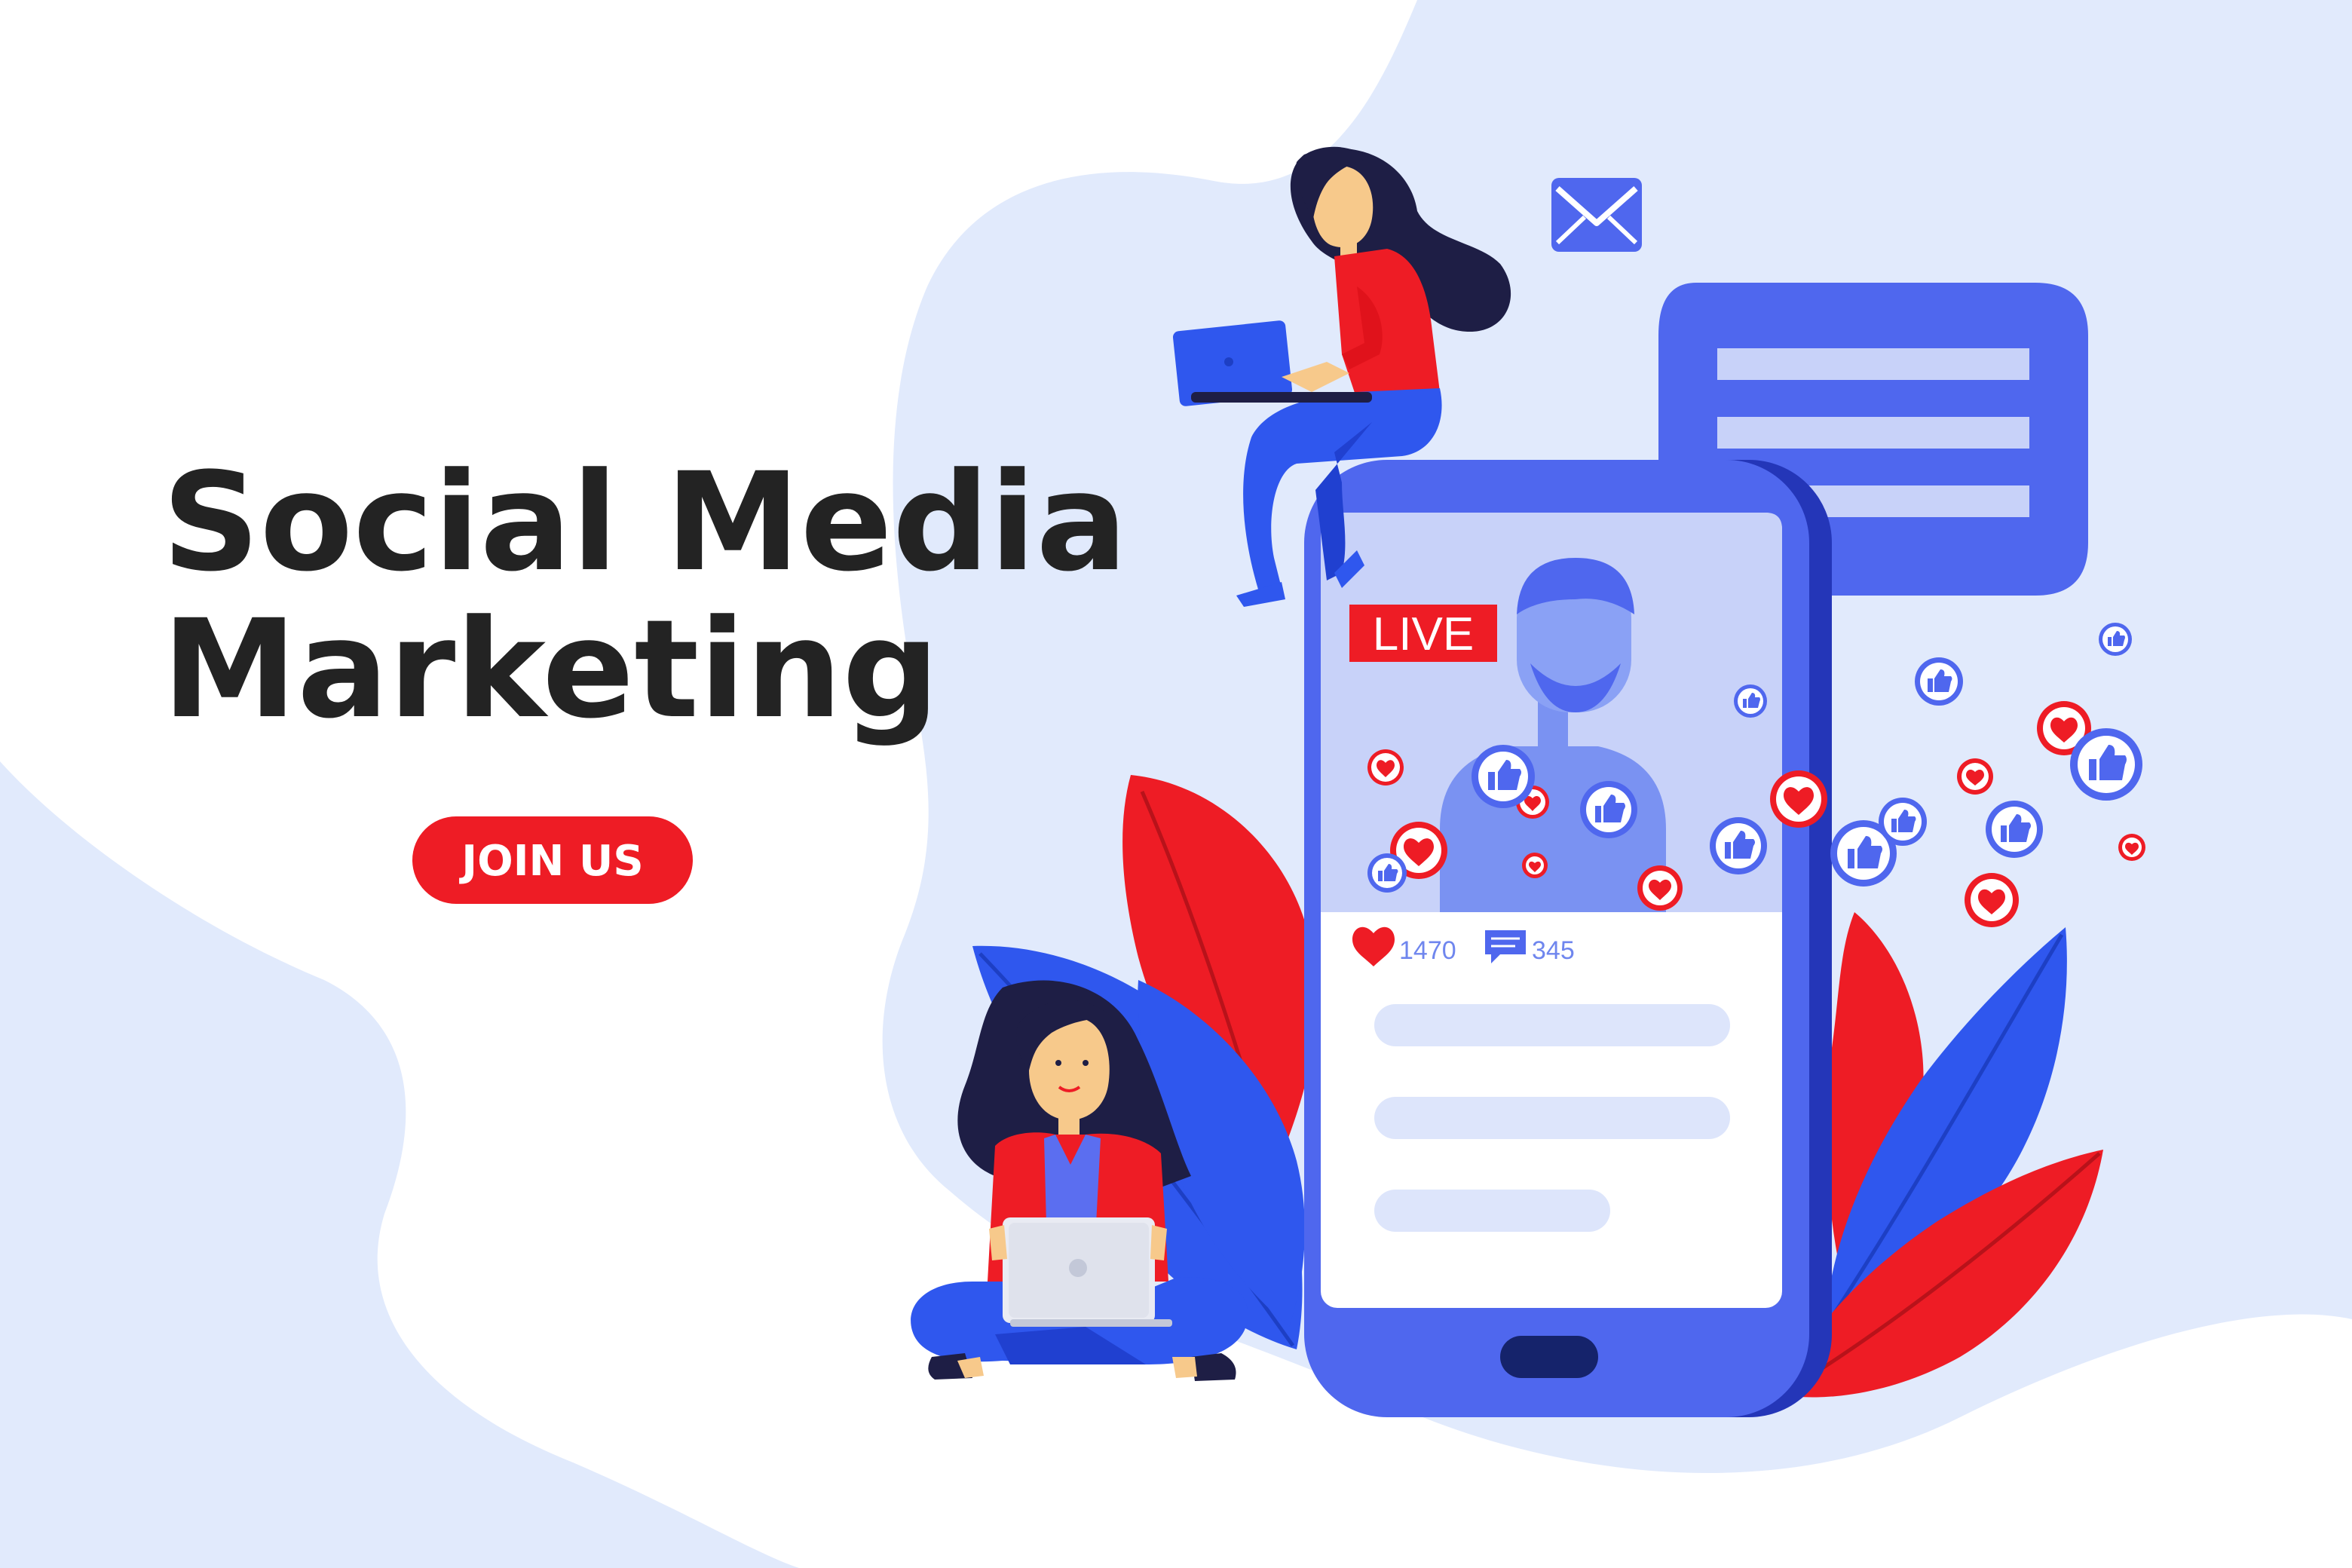 The image size is (2352, 1568). Describe the element at coordinates (1549, 1357) in the screenshot. I see `home-button` at that location.